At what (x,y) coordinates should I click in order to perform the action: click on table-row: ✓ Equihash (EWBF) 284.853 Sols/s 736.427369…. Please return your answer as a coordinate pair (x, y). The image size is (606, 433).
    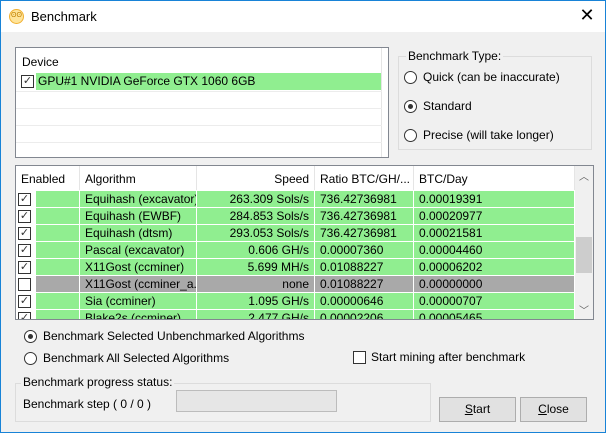
    Looking at the image, I should click on (295, 216).